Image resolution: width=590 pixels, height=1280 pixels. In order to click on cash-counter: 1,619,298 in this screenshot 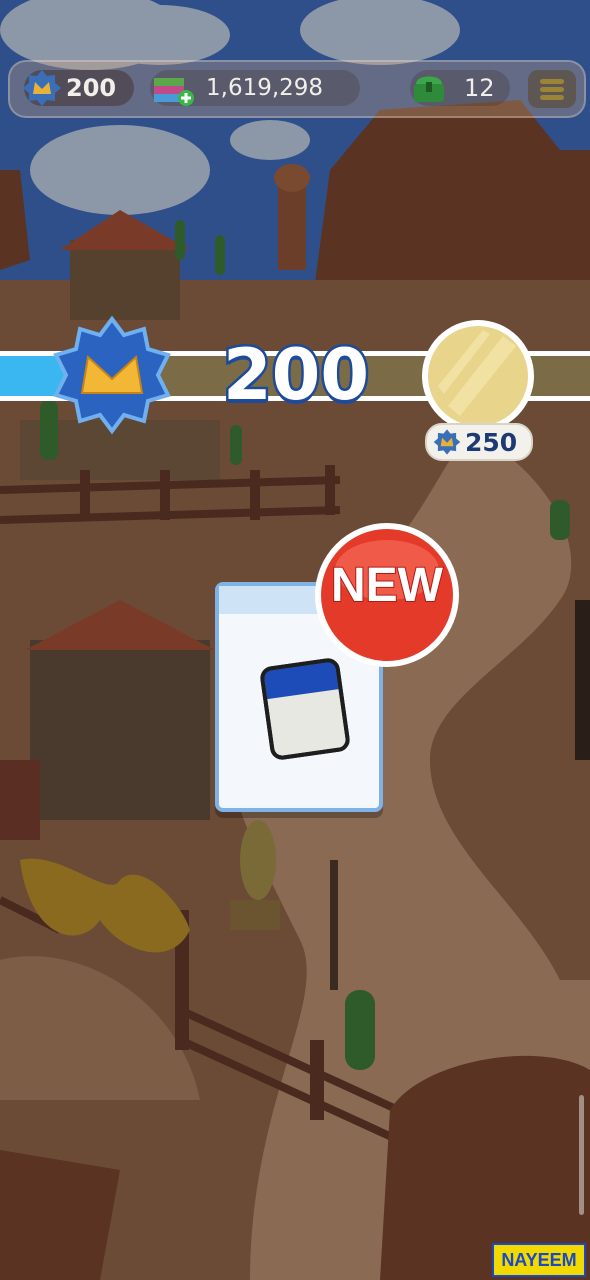, I will do `click(255, 88)`.